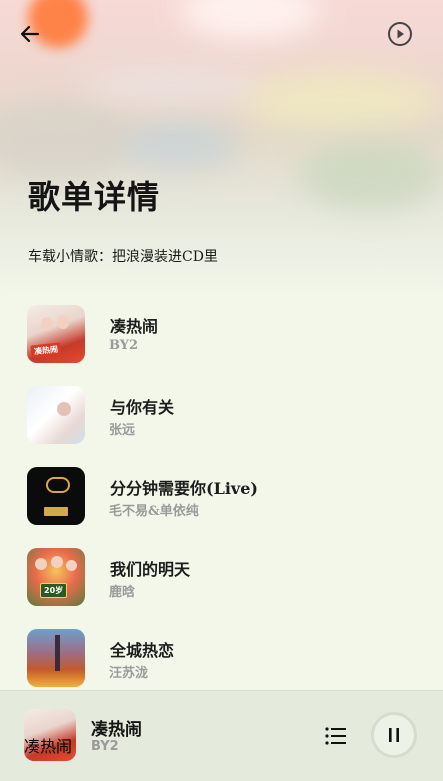  What do you see at coordinates (150, 569) in the screenshot?
I see `song-title: 我们的明天` at bounding box center [150, 569].